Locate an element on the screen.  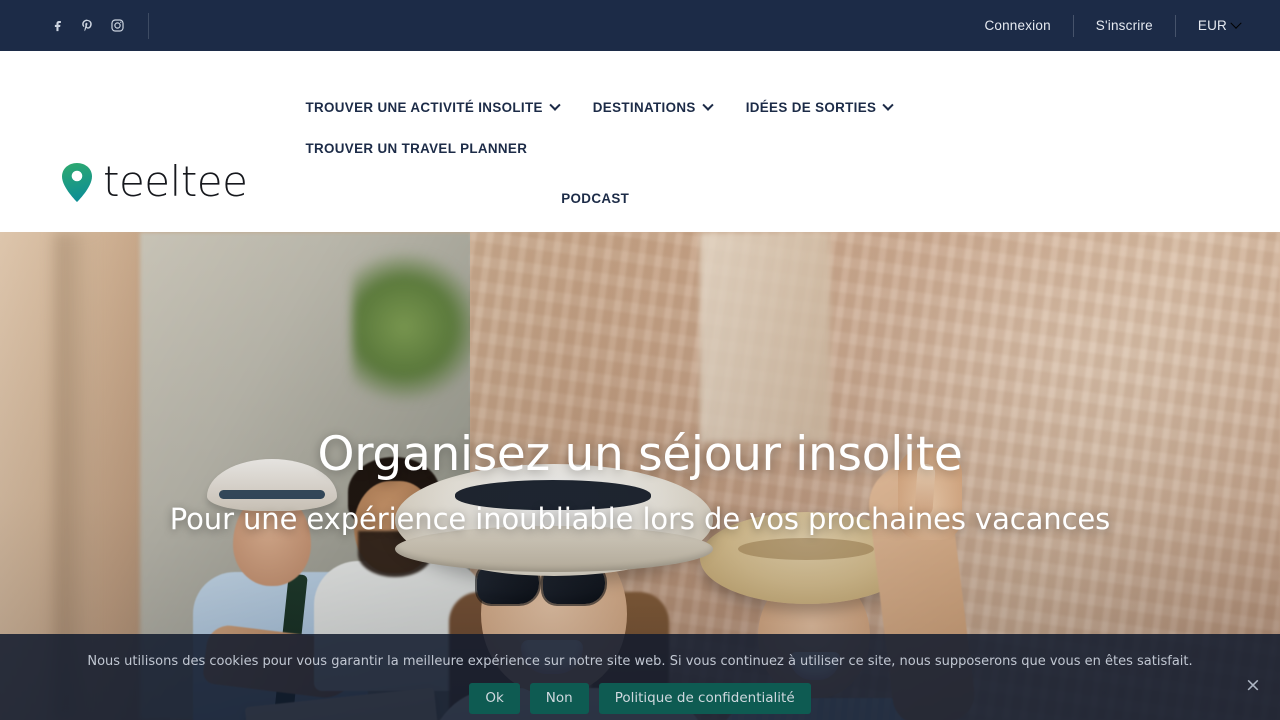
social-links is located at coordinates (103, 25).